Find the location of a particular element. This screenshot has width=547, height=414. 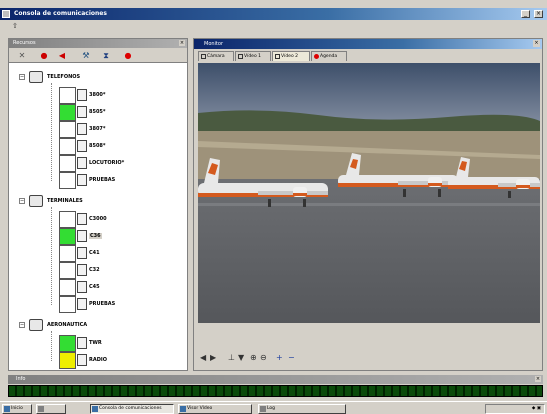

tab-agenda: Agenda is located at coordinates (329, 56).